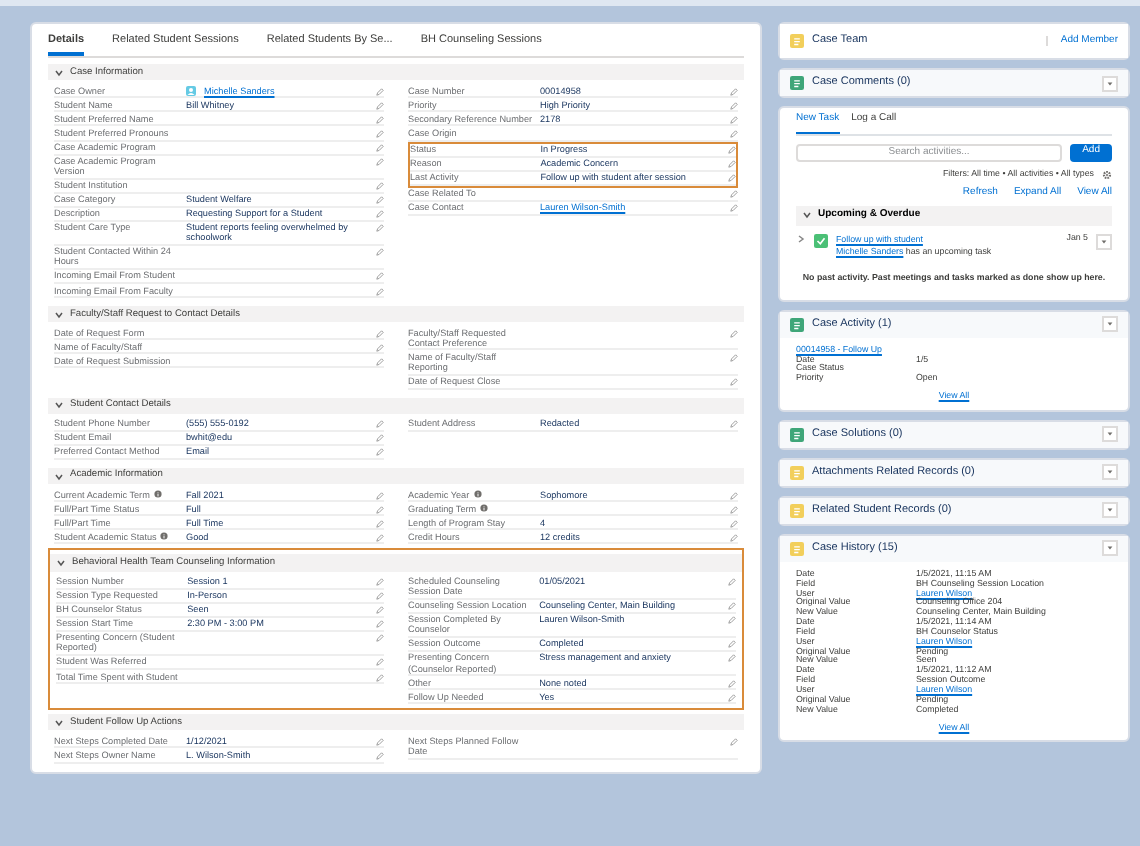 This screenshot has width=1140, height=846. Describe the element at coordinates (821, 240) in the screenshot. I see `task-icon` at that location.